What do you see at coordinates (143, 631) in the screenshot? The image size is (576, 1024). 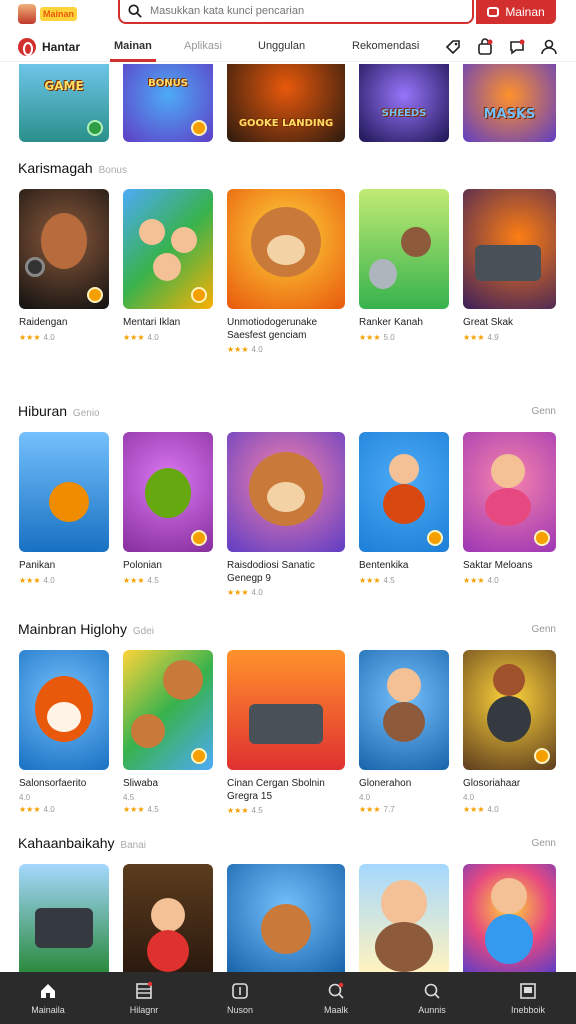 I see `section-subtitle: Gdei` at bounding box center [143, 631].